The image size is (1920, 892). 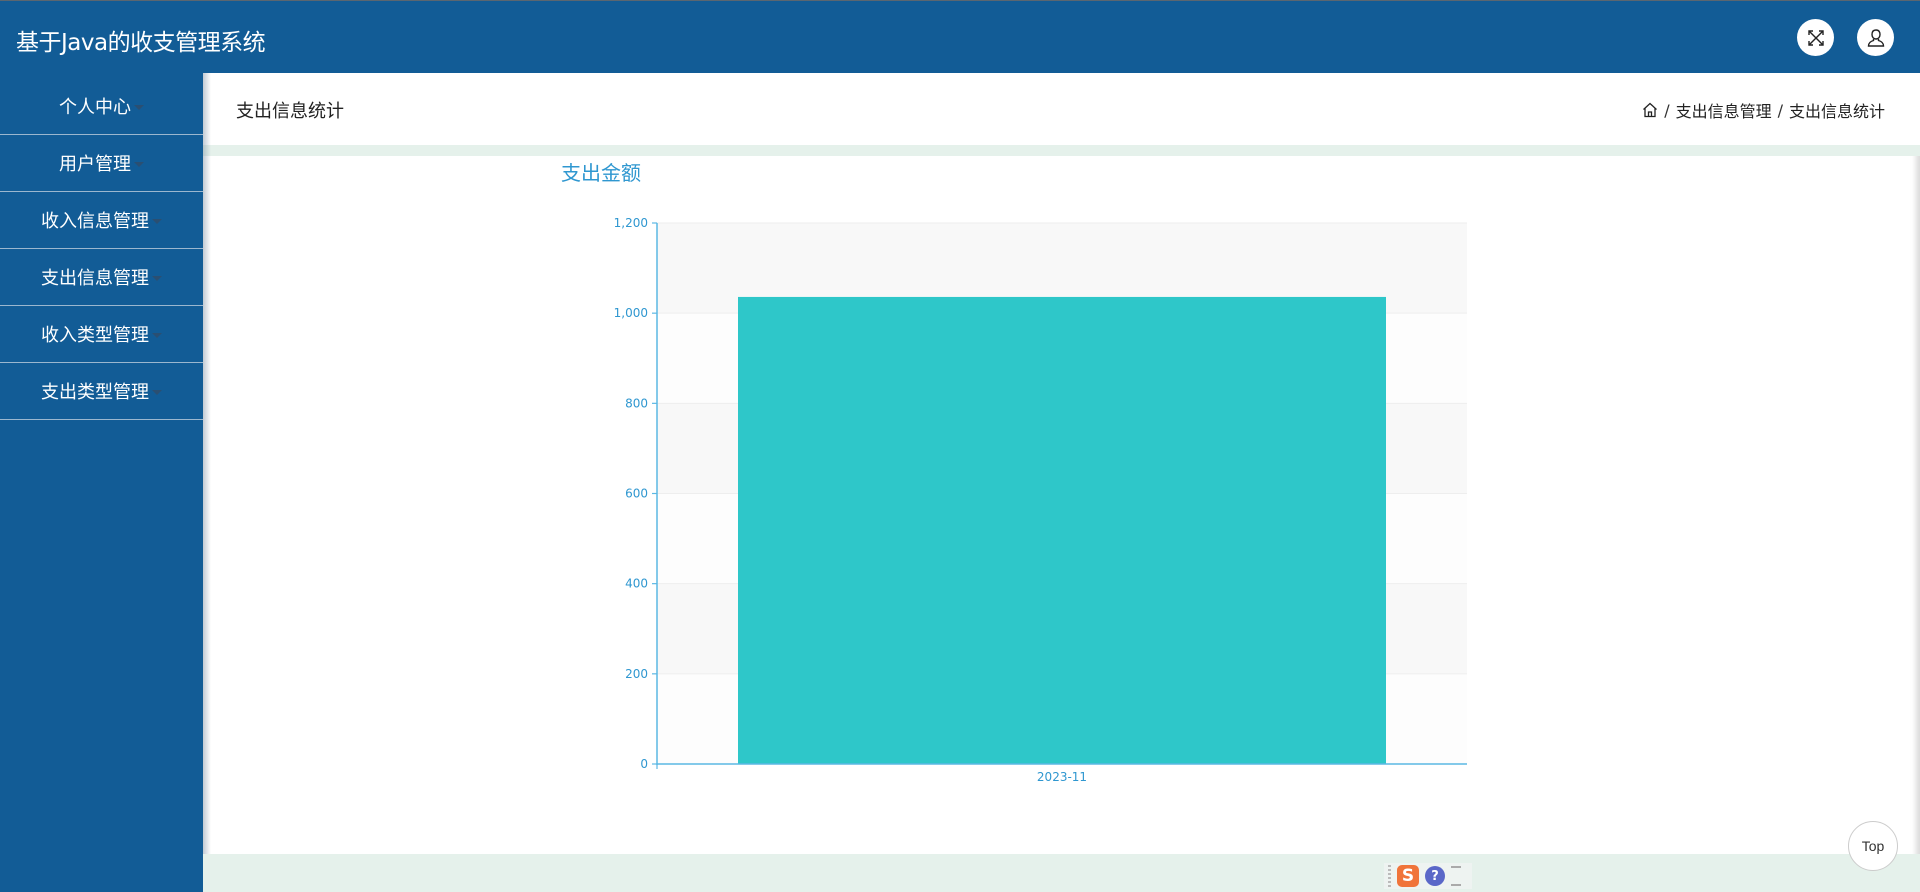 I want to click on y-tick-label: 1,200, so click(x=631, y=223).